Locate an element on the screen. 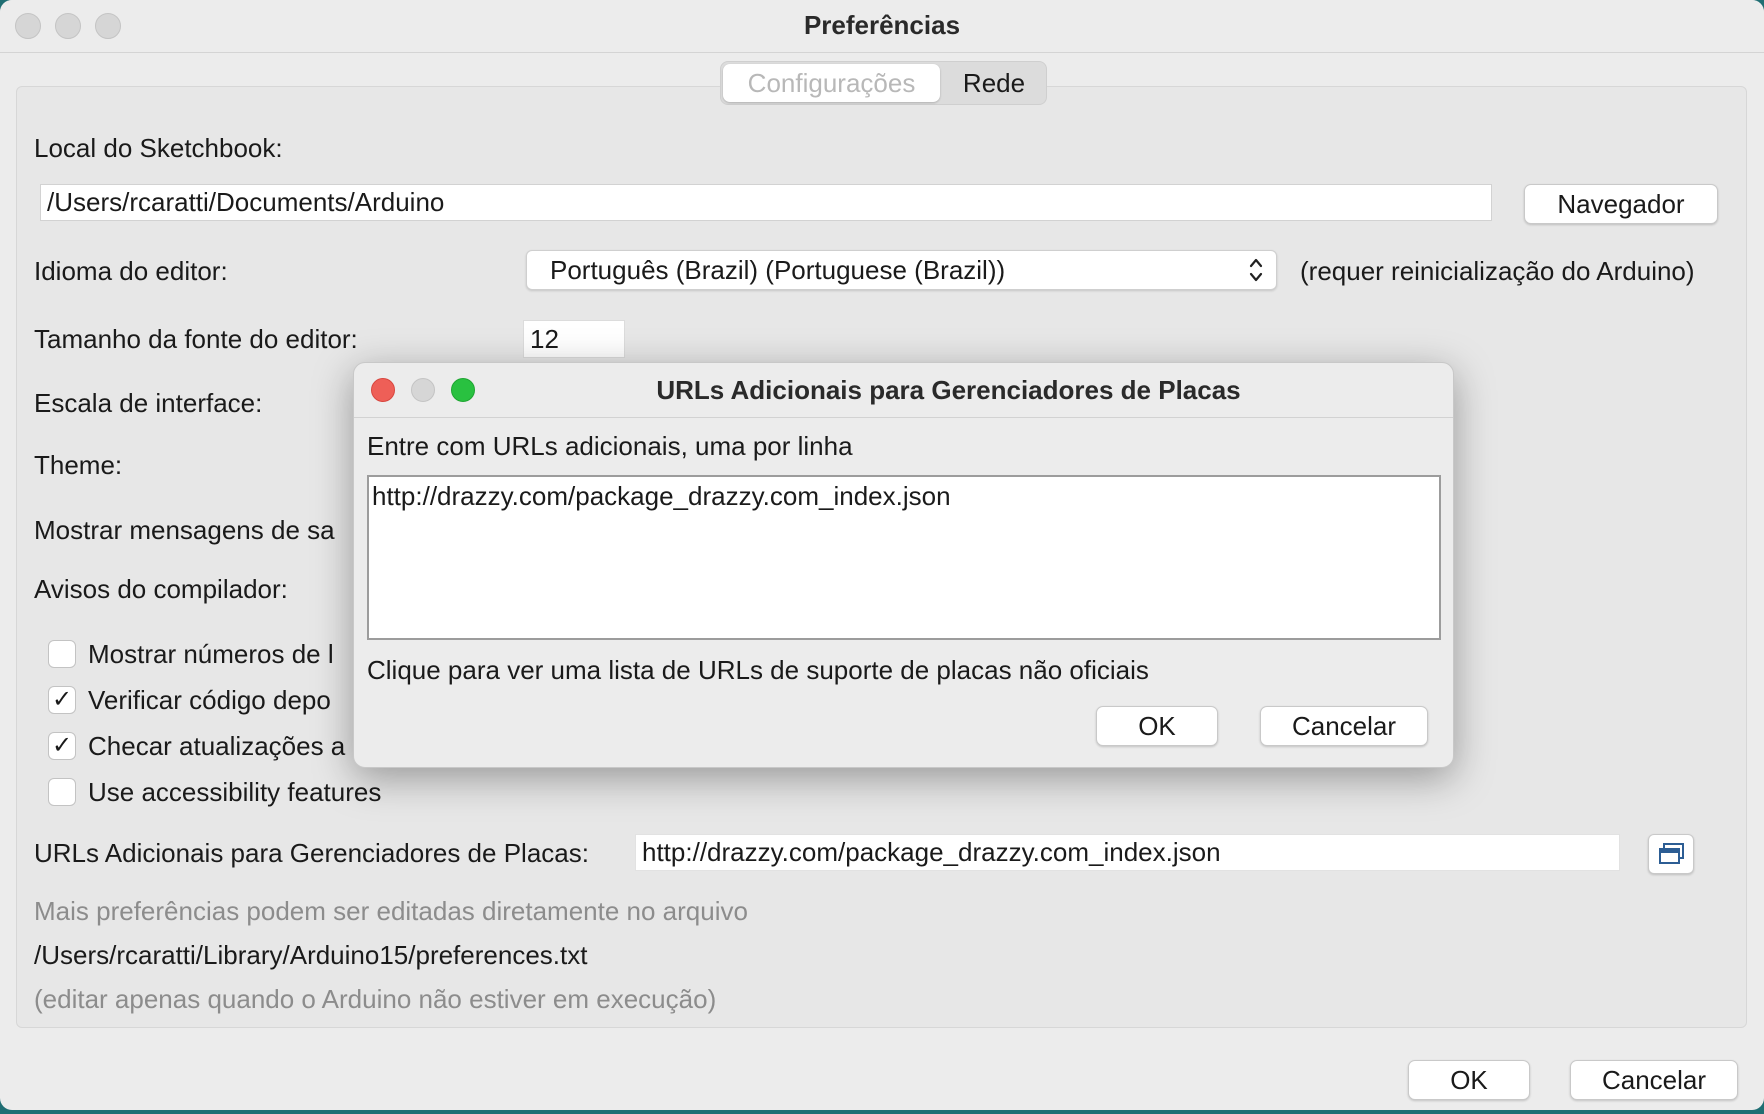 The height and width of the screenshot is (1114, 1764). edit-urls-button is located at coordinates (1671, 854).